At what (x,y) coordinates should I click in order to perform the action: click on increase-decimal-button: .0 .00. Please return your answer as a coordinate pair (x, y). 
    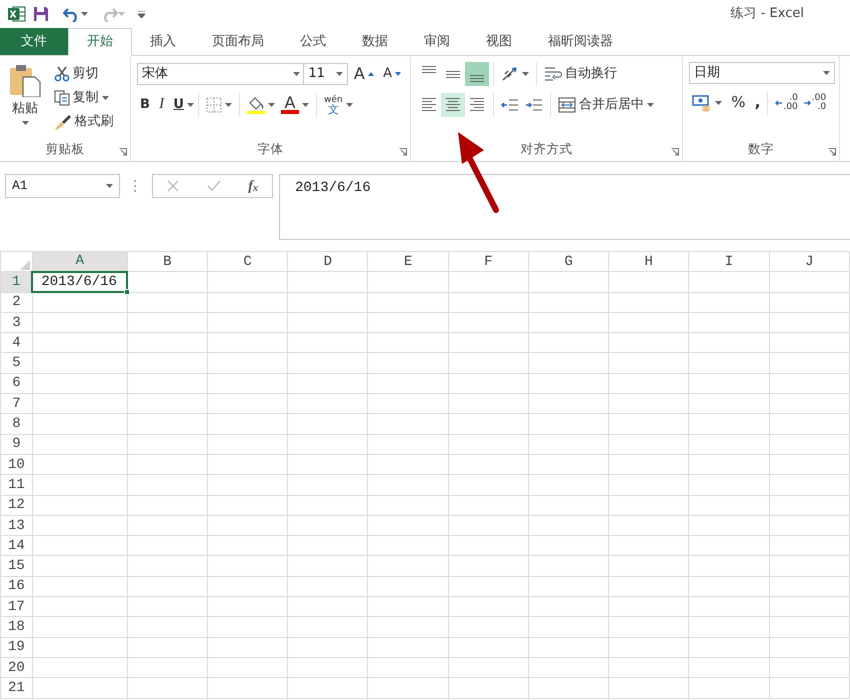
    Looking at the image, I should click on (786, 102).